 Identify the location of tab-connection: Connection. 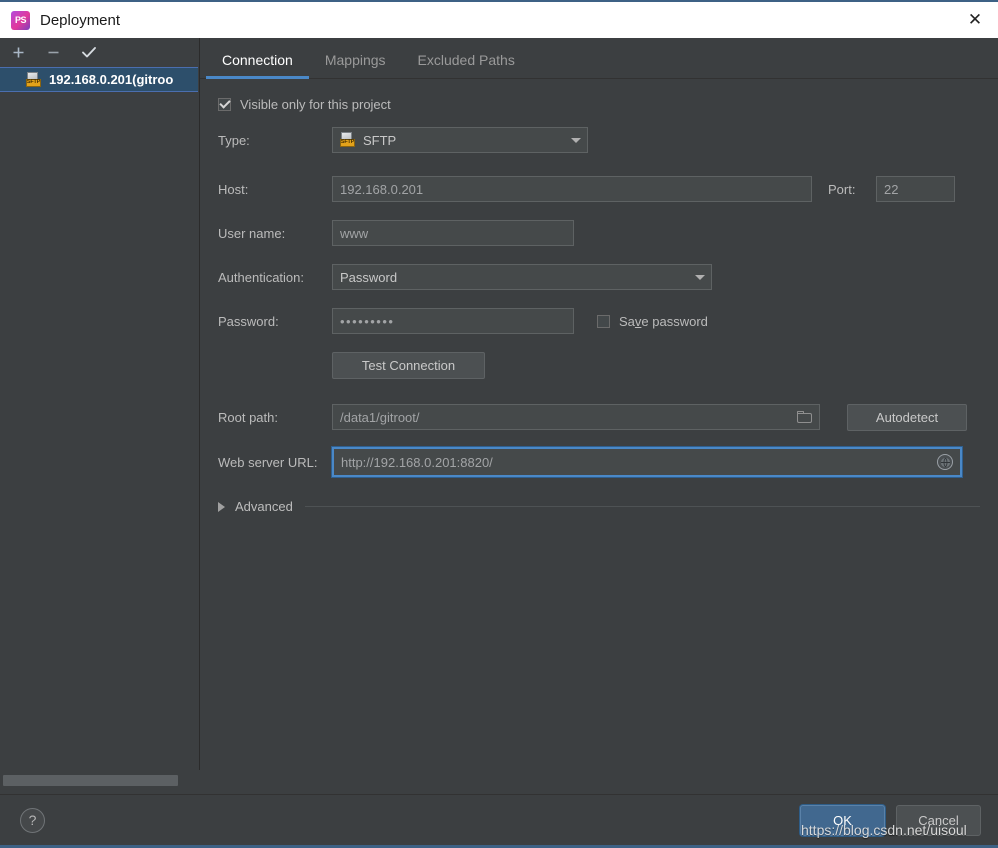
(257, 60).